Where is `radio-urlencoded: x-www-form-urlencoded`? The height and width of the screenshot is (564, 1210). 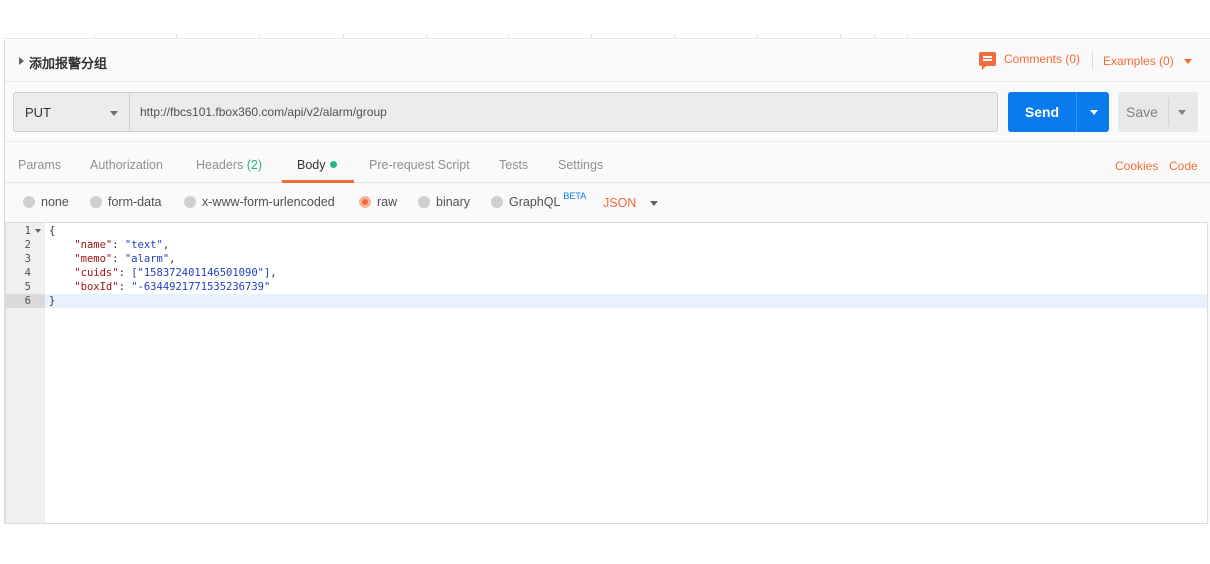
radio-urlencoded: x-www-form-urlencoded is located at coordinates (259, 202).